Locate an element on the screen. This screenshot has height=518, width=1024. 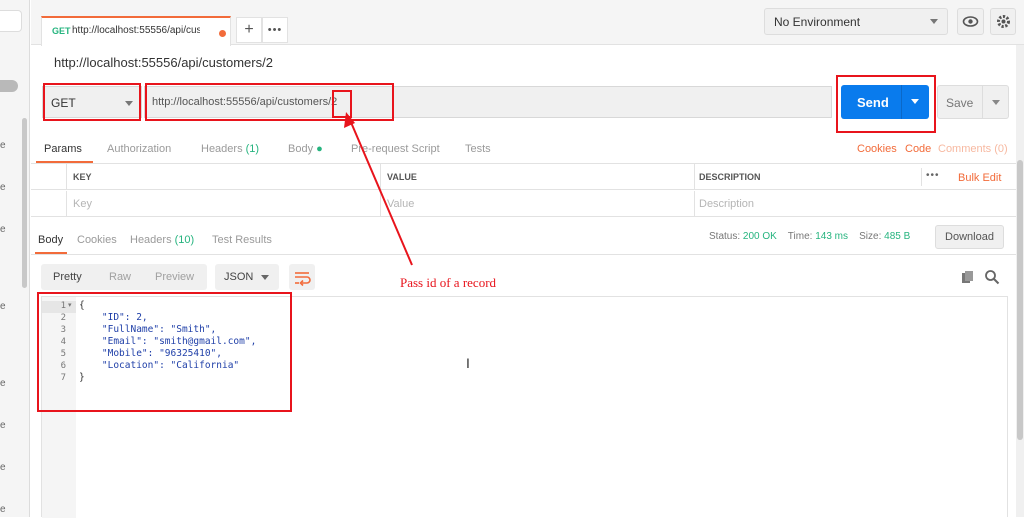
annotation-arrow is located at coordinates (378, 189).